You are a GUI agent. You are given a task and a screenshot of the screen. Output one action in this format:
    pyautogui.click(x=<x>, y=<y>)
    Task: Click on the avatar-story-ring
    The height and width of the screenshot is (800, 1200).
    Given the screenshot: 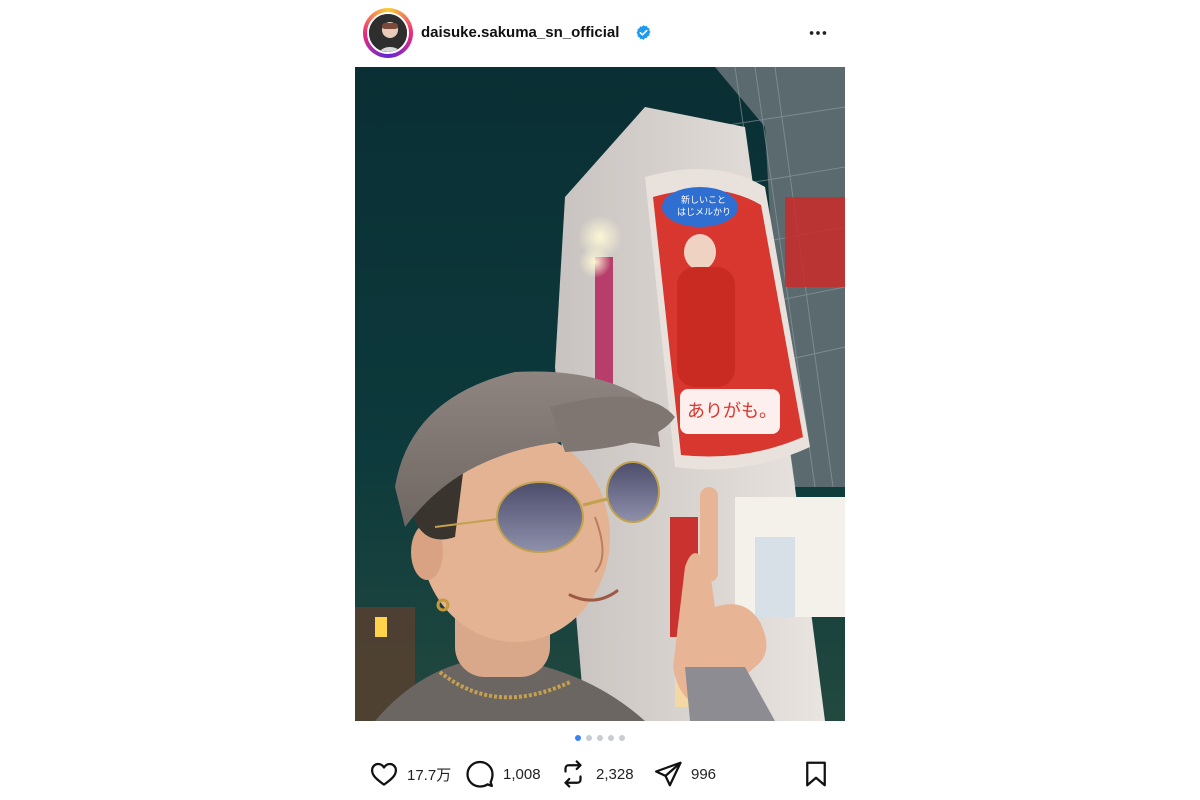 What is the action you would take?
    pyautogui.click(x=388, y=33)
    